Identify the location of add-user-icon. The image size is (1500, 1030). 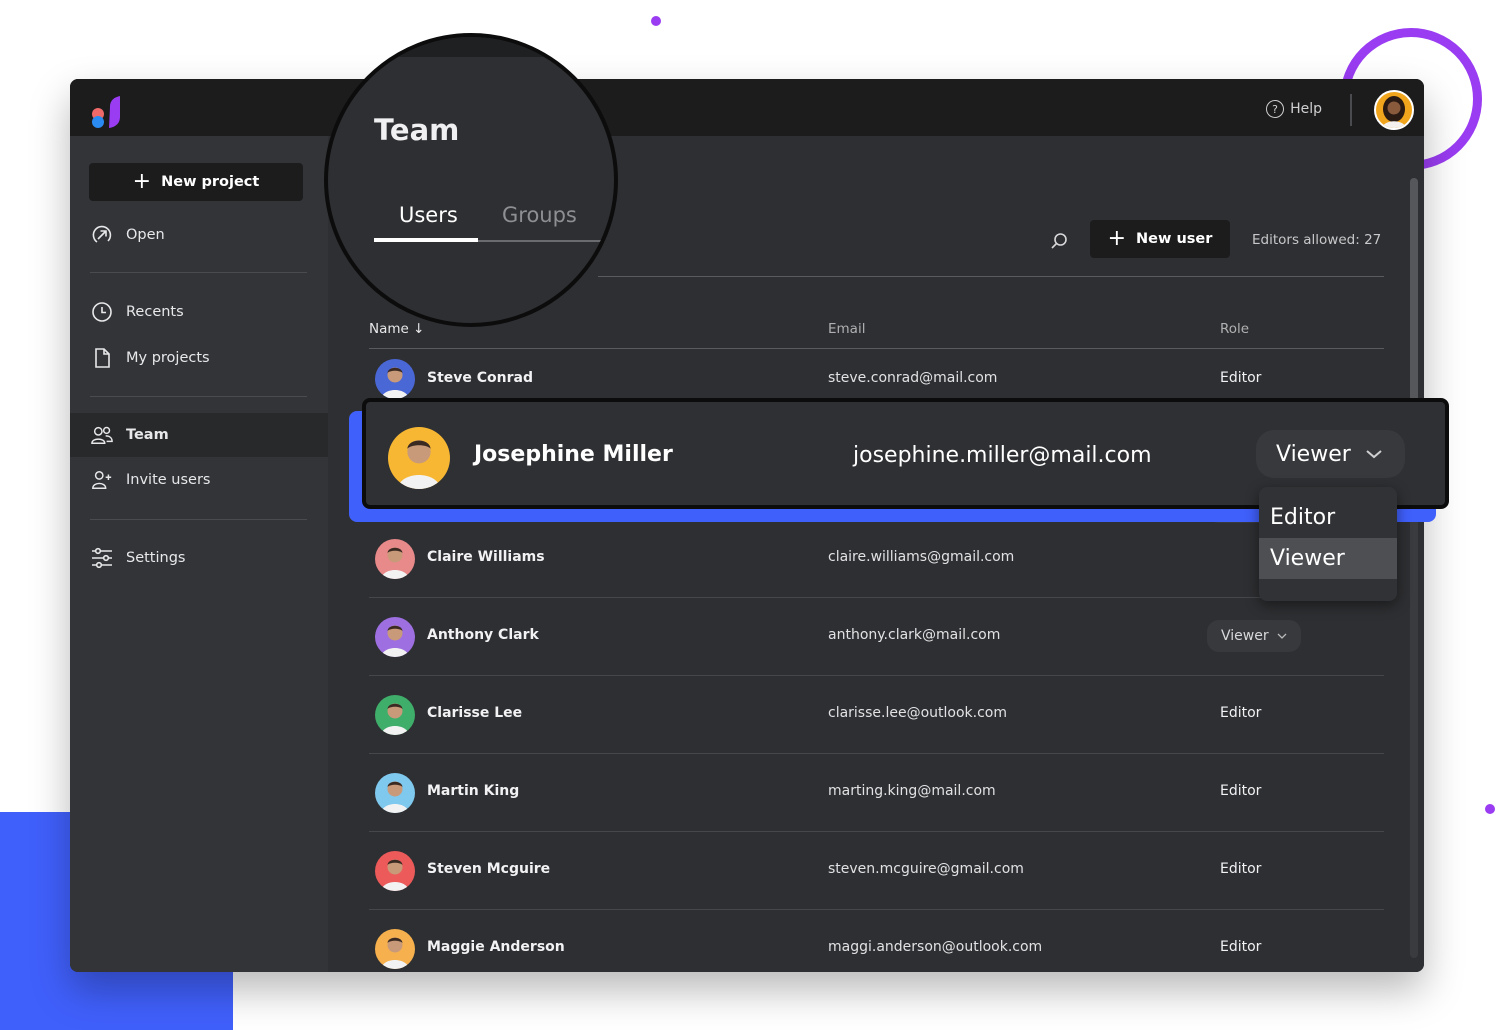
(102, 480).